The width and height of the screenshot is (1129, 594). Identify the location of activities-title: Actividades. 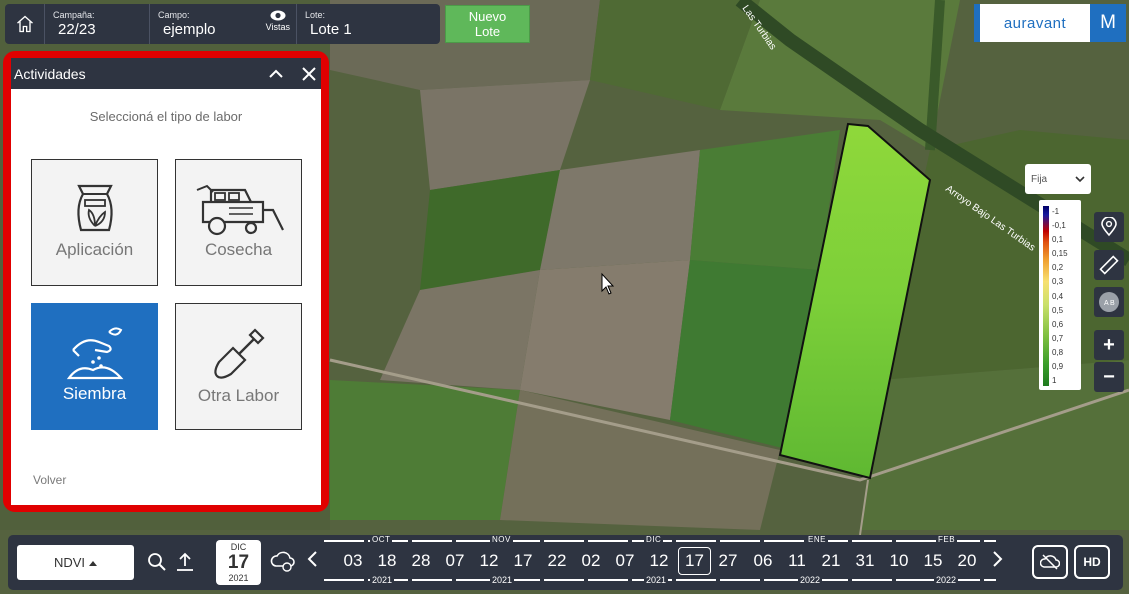
(50, 73).